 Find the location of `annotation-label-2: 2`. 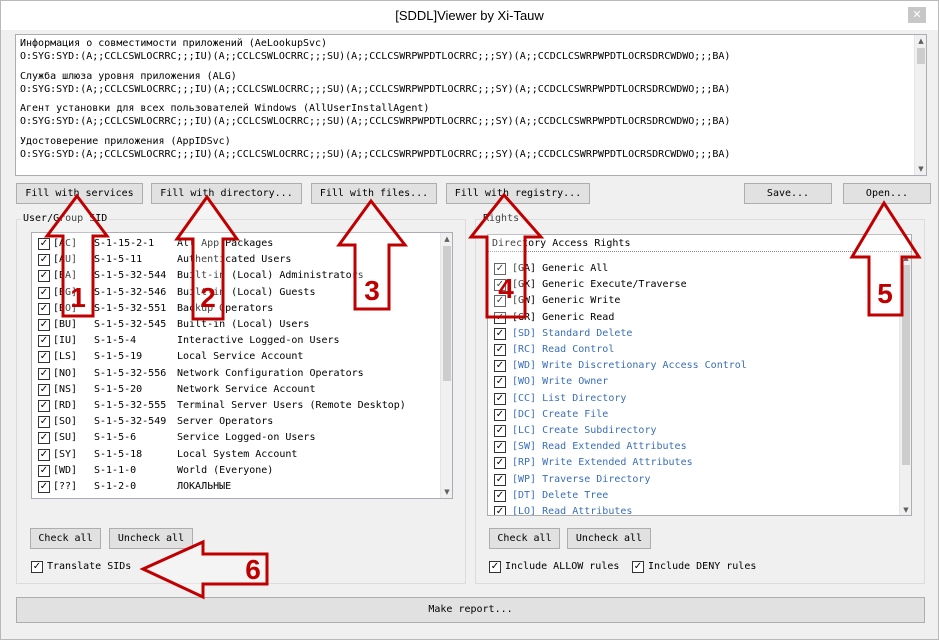

annotation-label-2: 2 is located at coordinates (208, 297).